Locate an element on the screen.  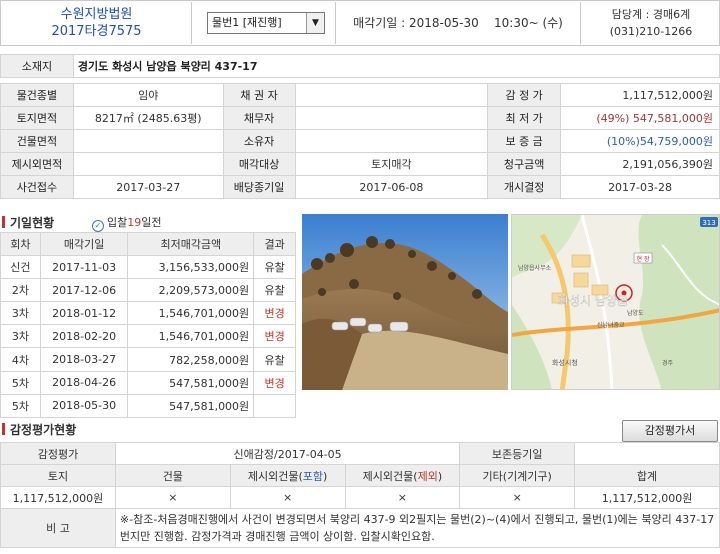
preserve-label: 보존등기일 is located at coordinates (517, 453).